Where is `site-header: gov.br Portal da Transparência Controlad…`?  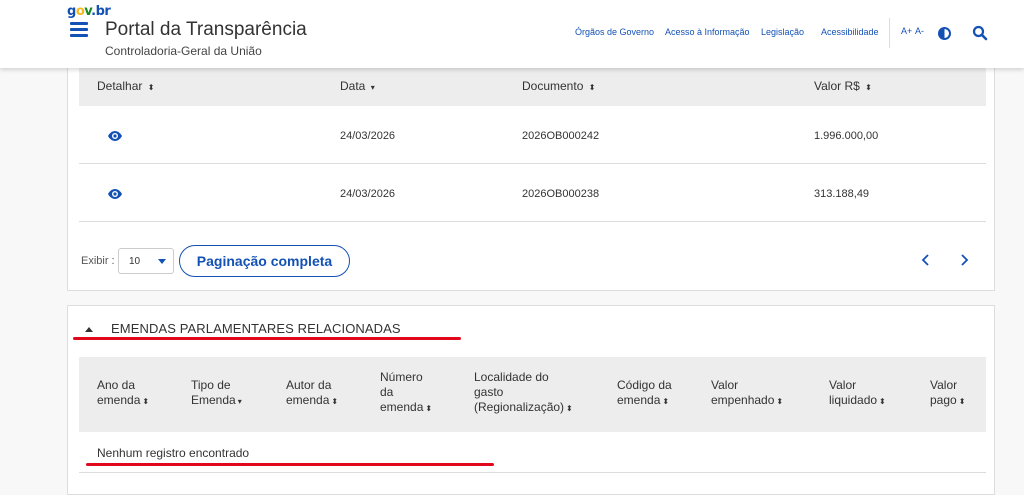
site-header: gov.br Portal da Transparência Controlad… is located at coordinates (512, 34).